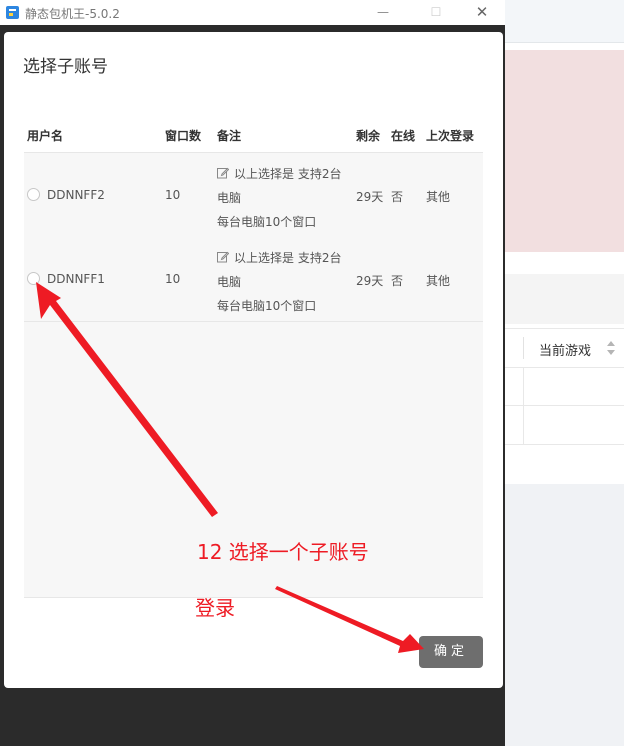 The width and height of the screenshot is (624, 746). What do you see at coordinates (72, 14) in the screenshot?
I see `window-title: 静态包机王-5.0.2` at bounding box center [72, 14].